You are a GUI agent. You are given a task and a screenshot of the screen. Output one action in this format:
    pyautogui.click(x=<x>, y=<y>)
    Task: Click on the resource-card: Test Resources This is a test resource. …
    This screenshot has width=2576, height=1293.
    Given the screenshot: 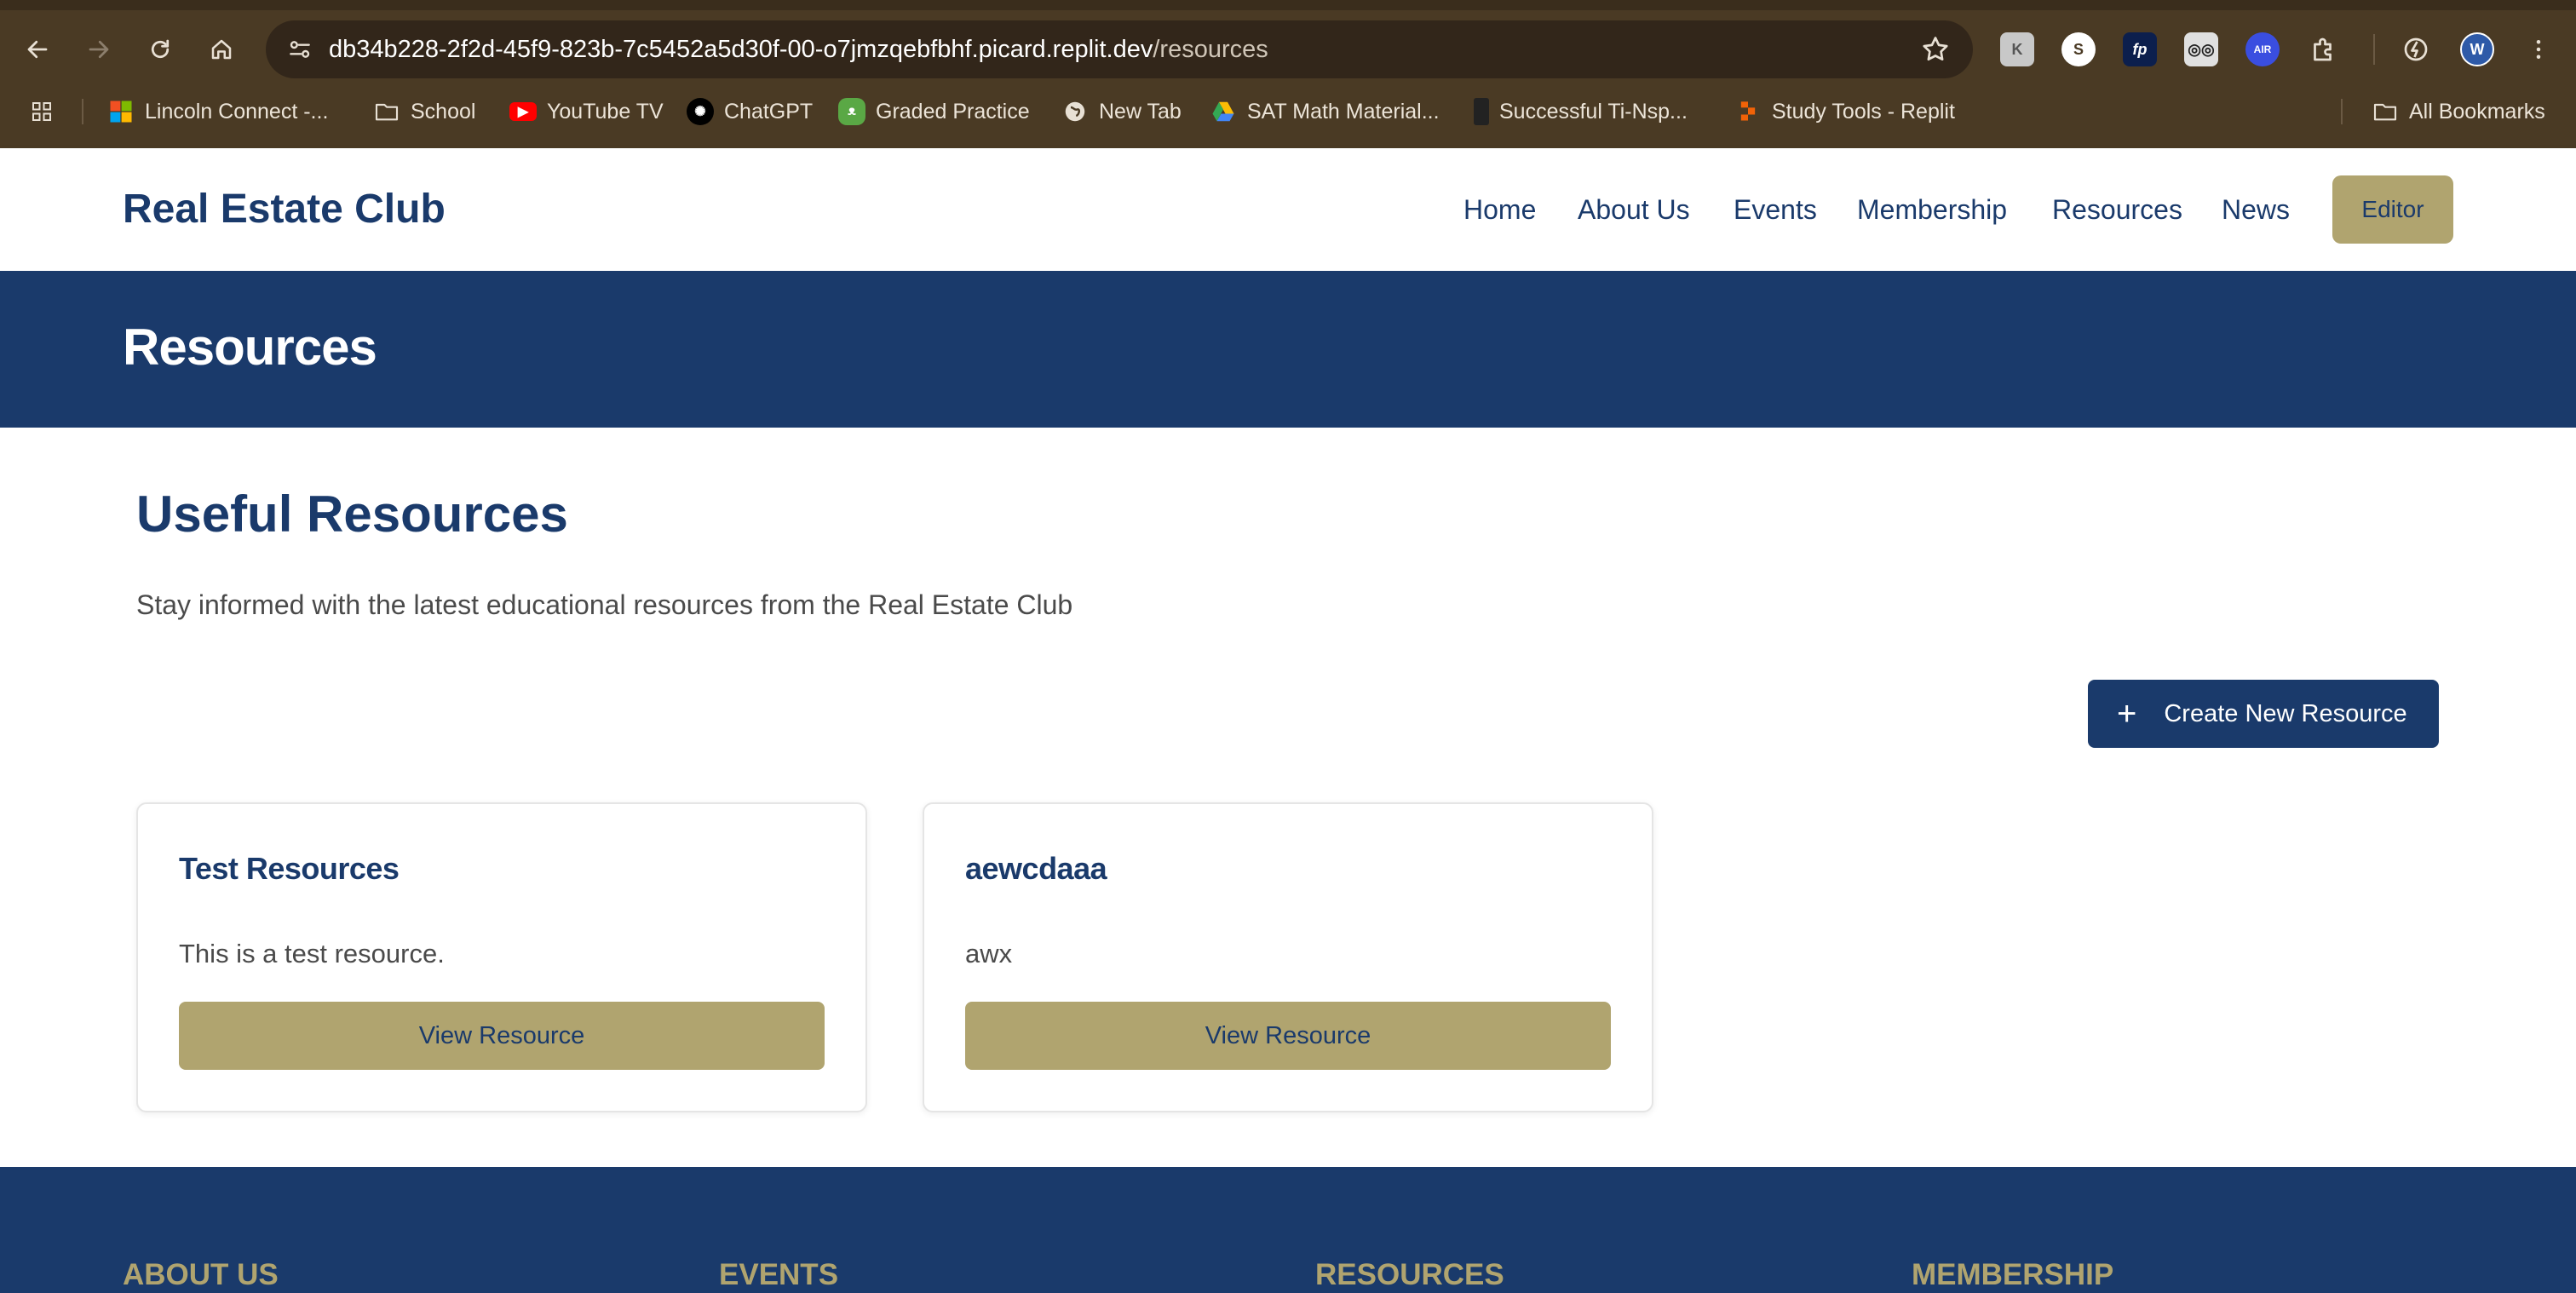 What is the action you would take?
    pyautogui.click(x=502, y=957)
    